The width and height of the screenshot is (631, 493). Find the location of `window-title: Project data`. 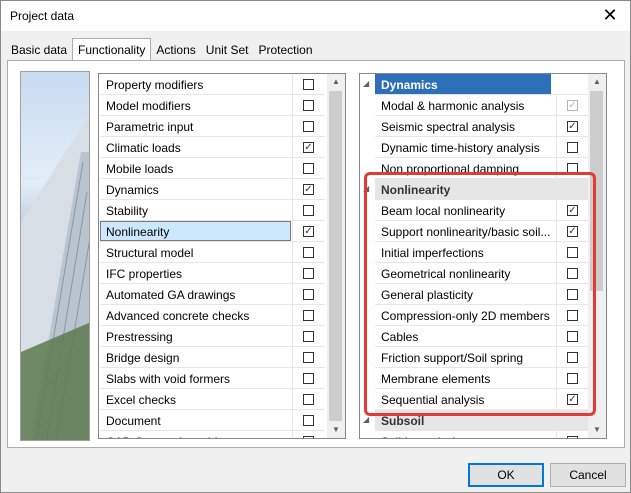

window-title: Project data is located at coordinates (42, 16).